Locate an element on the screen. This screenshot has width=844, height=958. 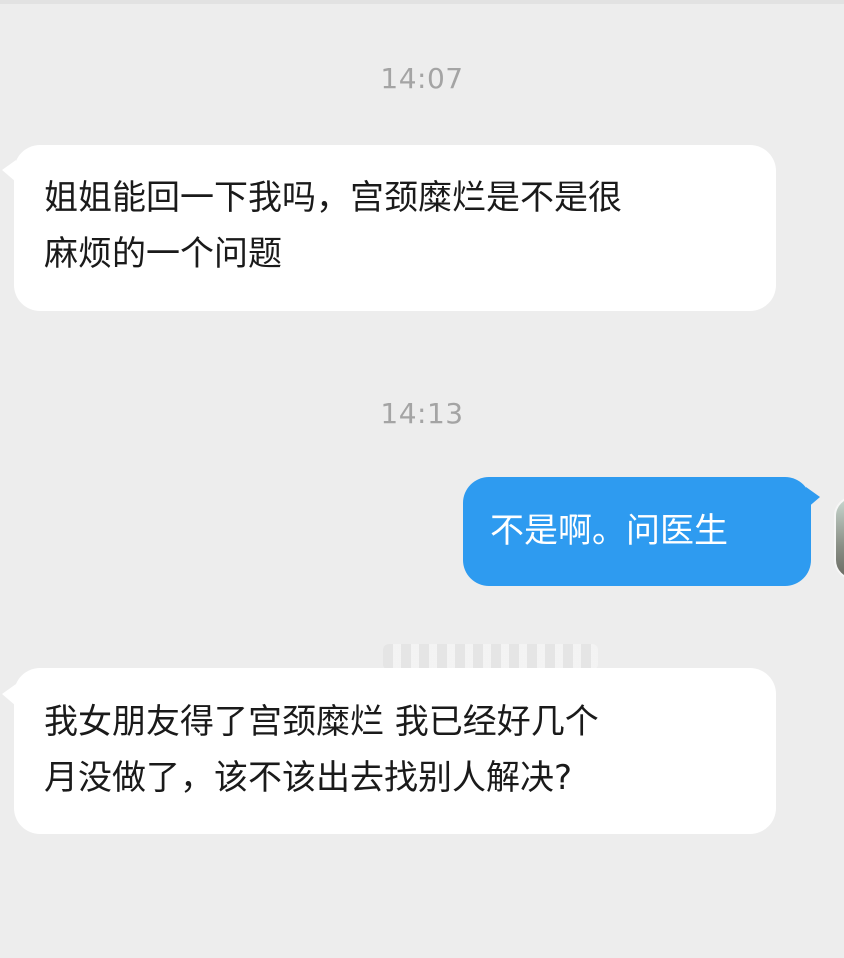
message-text-line: 月没做了，该不该出去找别人解决? is located at coordinates (308, 778).